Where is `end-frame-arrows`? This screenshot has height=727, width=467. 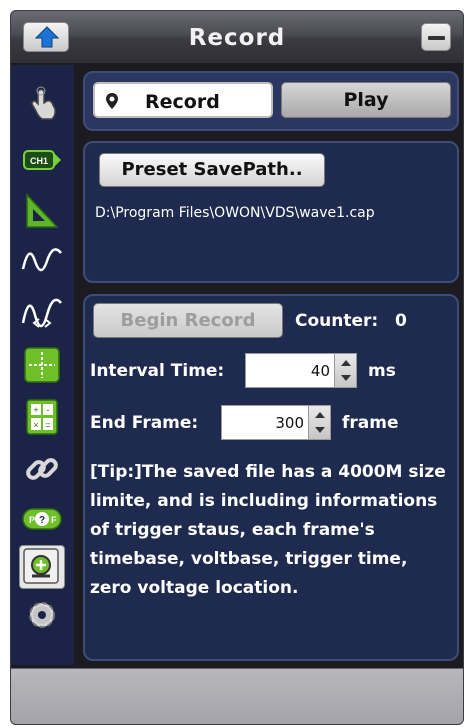 end-frame-arrows is located at coordinates (319, 422).